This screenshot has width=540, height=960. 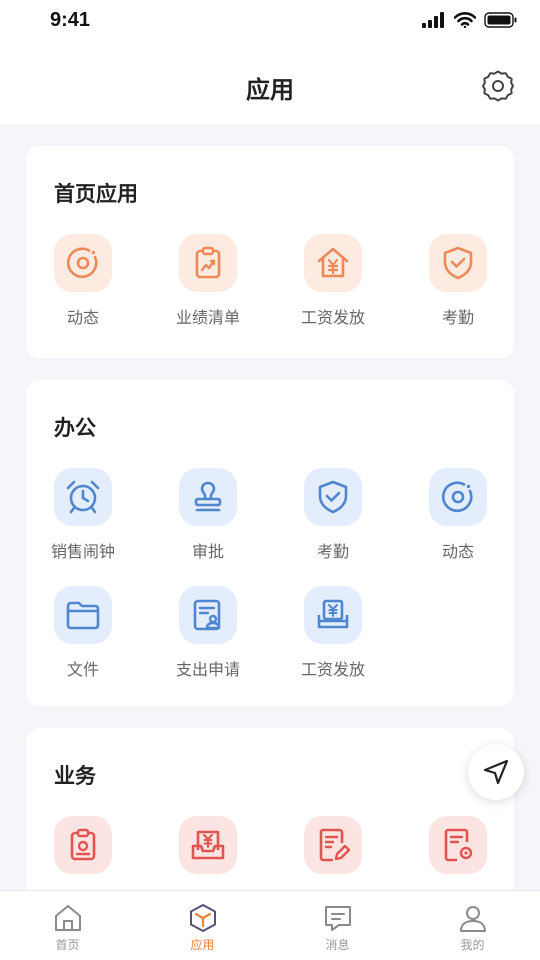 I want to click on page-title: 应用, so click(x=270, y=90).